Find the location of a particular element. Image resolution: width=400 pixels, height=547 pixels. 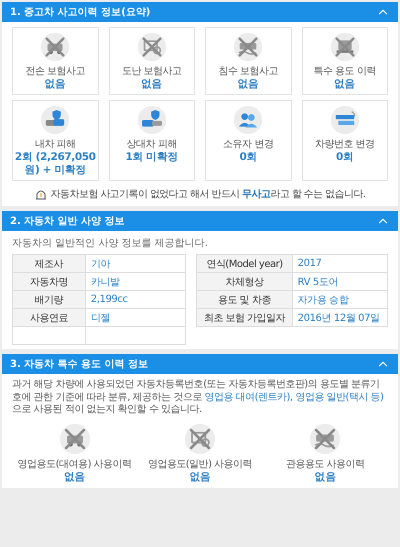

spec-label: 연식(Model year) is located at coordinates (245, 264).